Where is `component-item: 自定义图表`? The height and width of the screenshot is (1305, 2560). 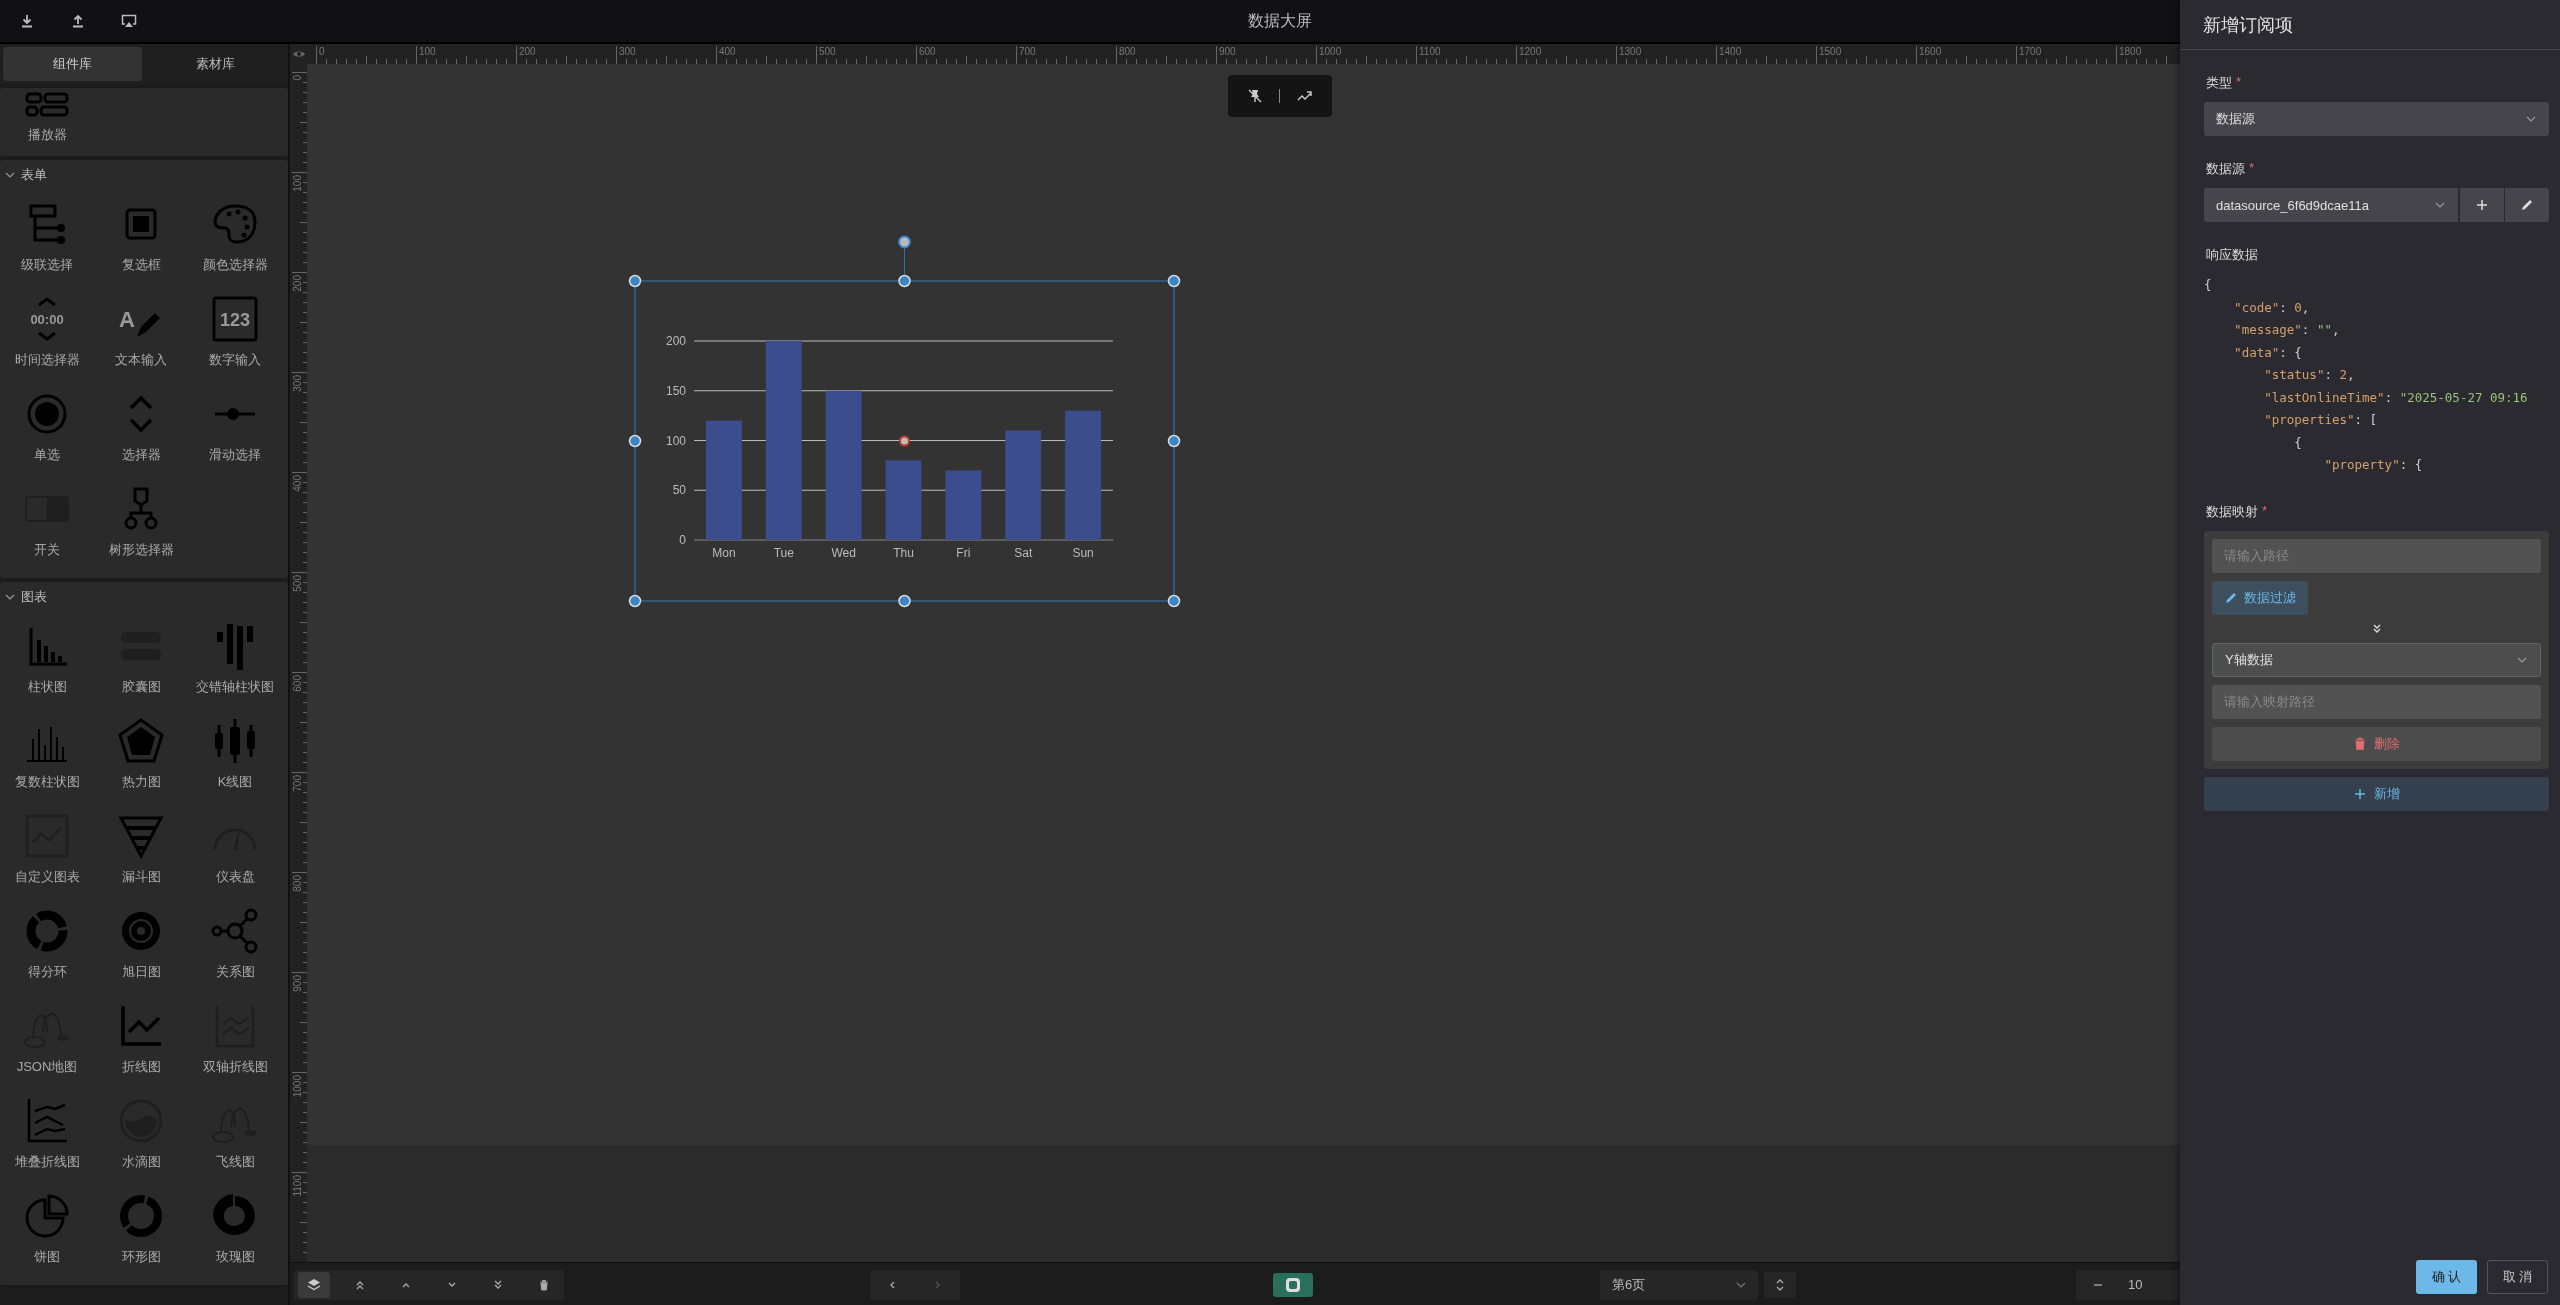 component-item: 自定义图表 is located at coordinates (47, 851).